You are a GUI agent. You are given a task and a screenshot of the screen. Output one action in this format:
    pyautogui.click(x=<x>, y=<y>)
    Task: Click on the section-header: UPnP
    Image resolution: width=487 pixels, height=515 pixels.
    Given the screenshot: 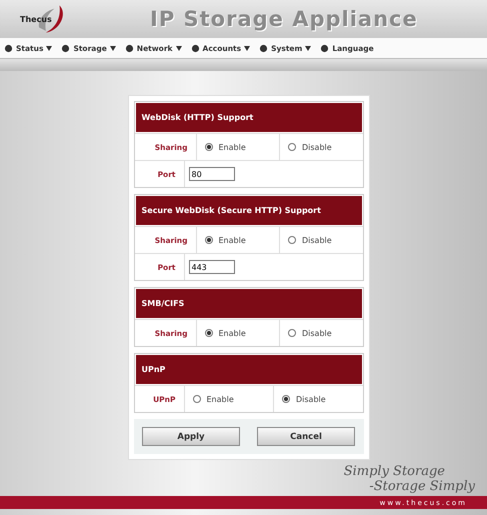 What is the action you would take?
    pyautogui.click(x=248, y=369)
    